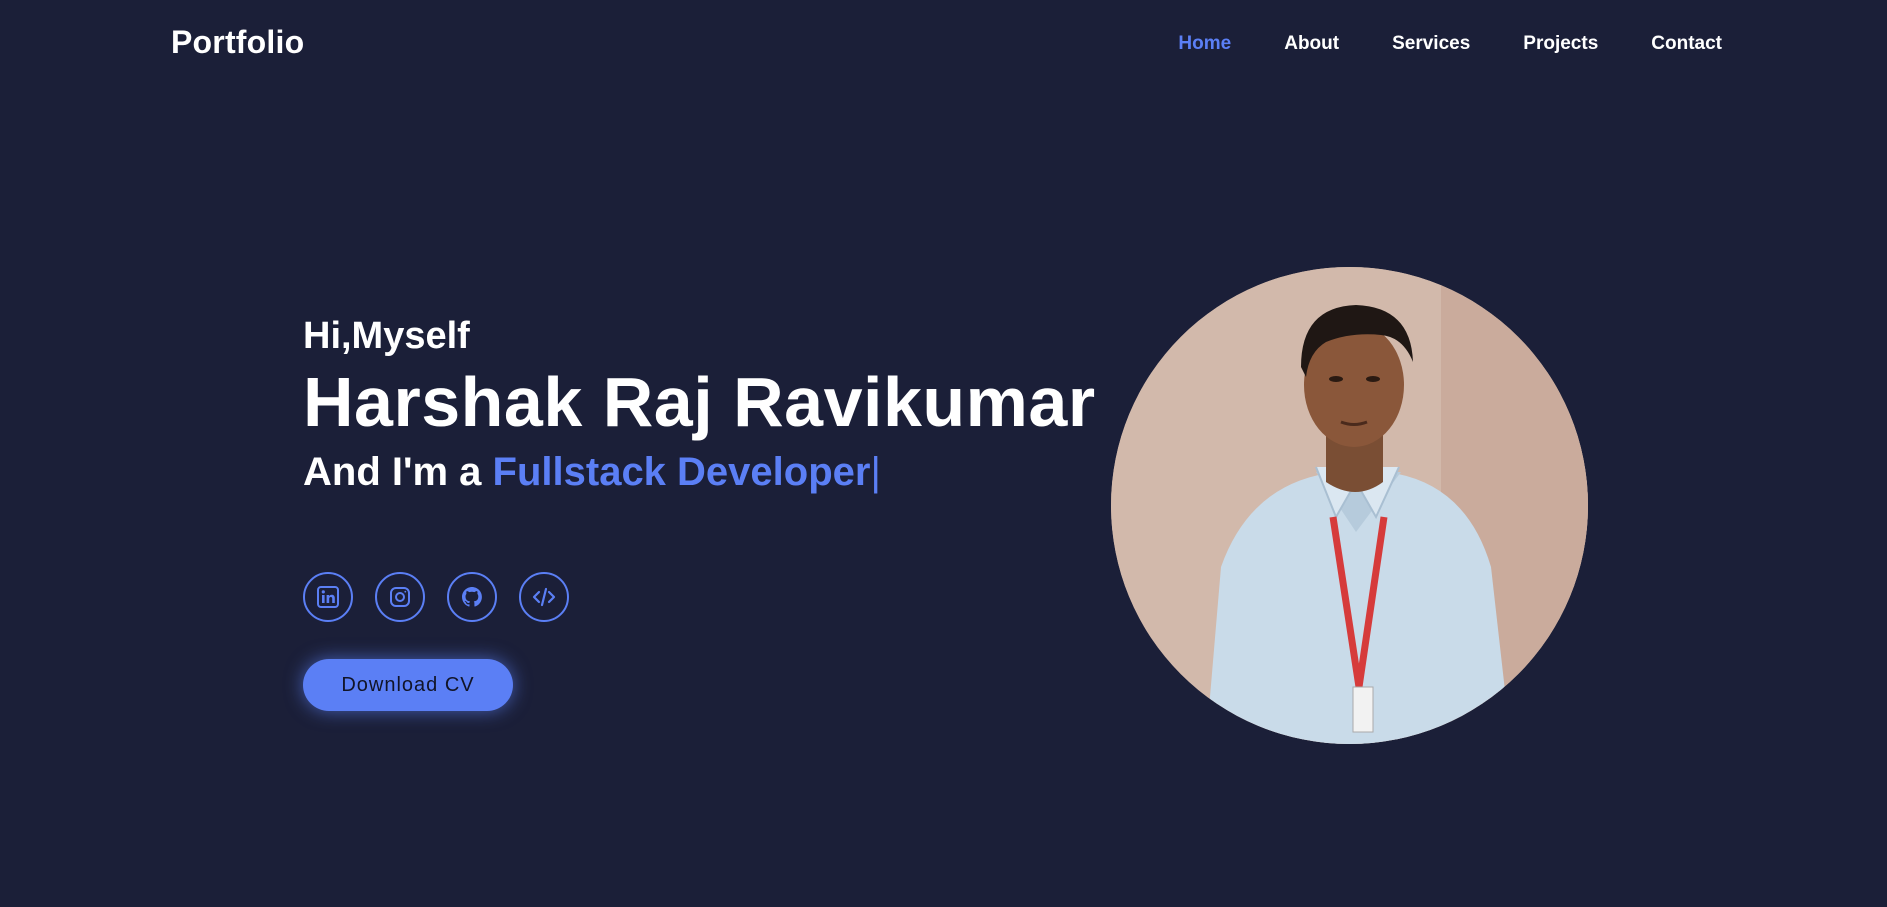 The height and width of the screenshot is (907, 1887). I want to click on role-line: And I'm a Fullstack Developer|, so click(699, 472).